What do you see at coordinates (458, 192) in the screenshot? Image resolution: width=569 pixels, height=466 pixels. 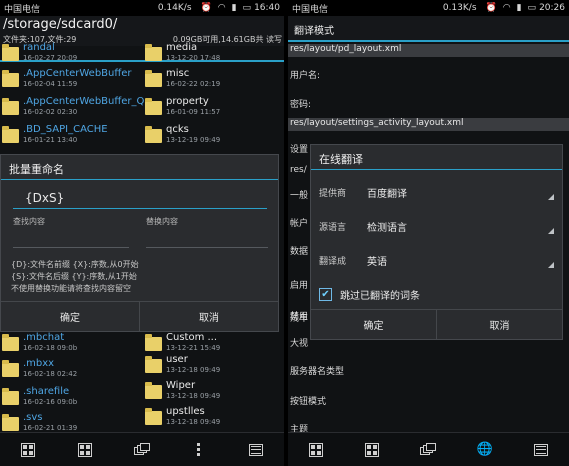 I see `provider-select: 百度翻译` at bounding box center [458, 192].